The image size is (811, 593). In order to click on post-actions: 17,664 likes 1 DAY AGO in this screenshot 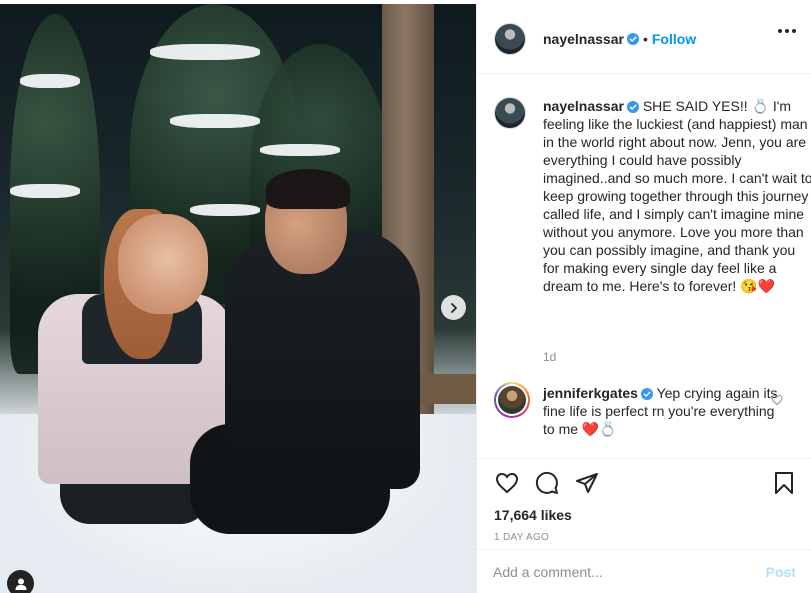, I will do `click(644, 503)`.